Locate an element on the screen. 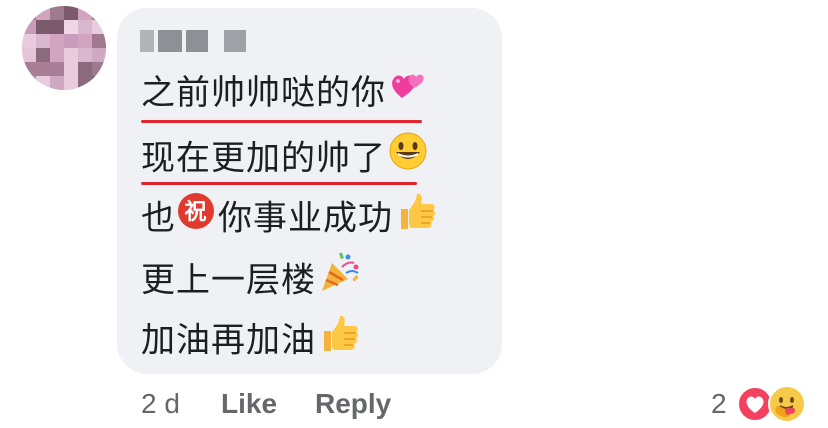  like-button: Like is located at coordinates (249, 404).